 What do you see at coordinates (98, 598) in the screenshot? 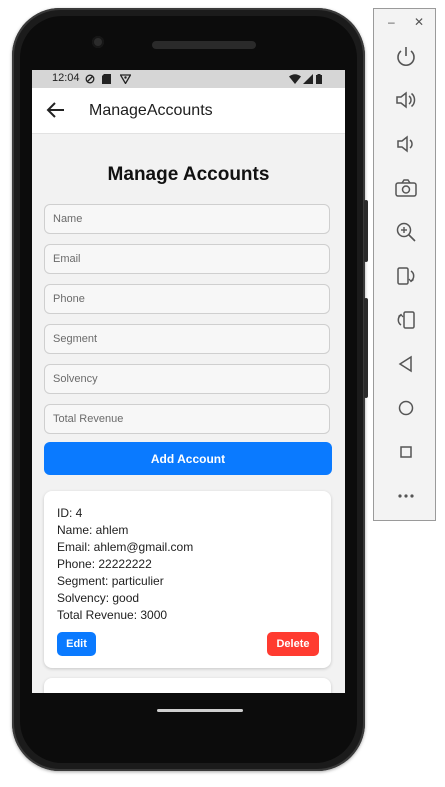
I see `account-solvency: Solvency: good` at bounding box center [98, 598].